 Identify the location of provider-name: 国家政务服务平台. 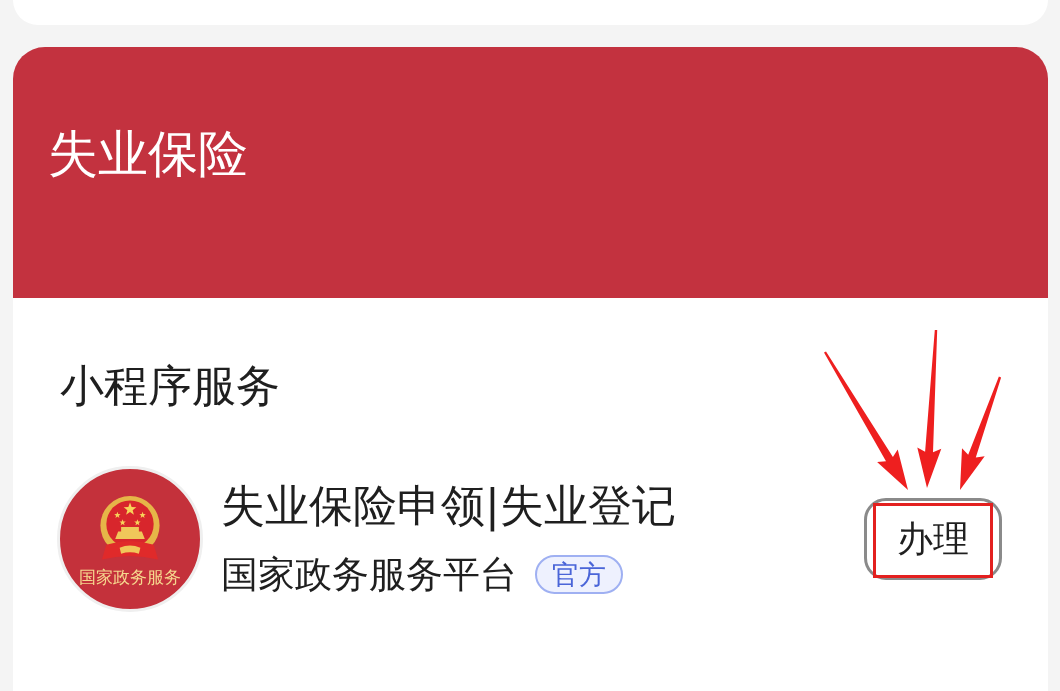
(369, 574).